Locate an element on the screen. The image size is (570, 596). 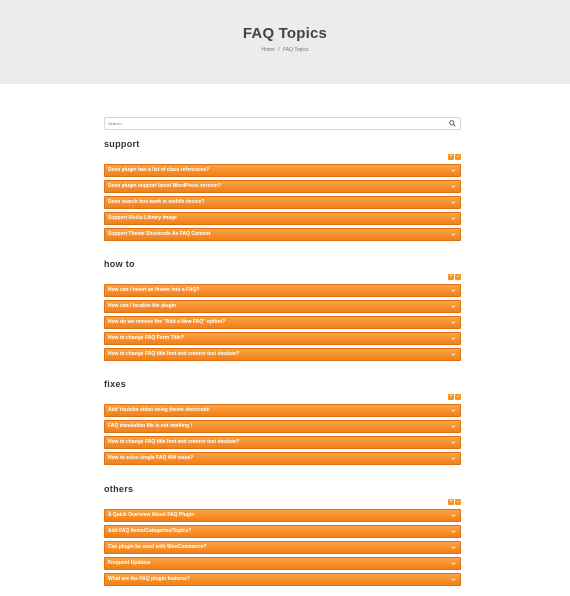
faq-question: What are the FAQ plugin features? is located at coordinates (149, 579).